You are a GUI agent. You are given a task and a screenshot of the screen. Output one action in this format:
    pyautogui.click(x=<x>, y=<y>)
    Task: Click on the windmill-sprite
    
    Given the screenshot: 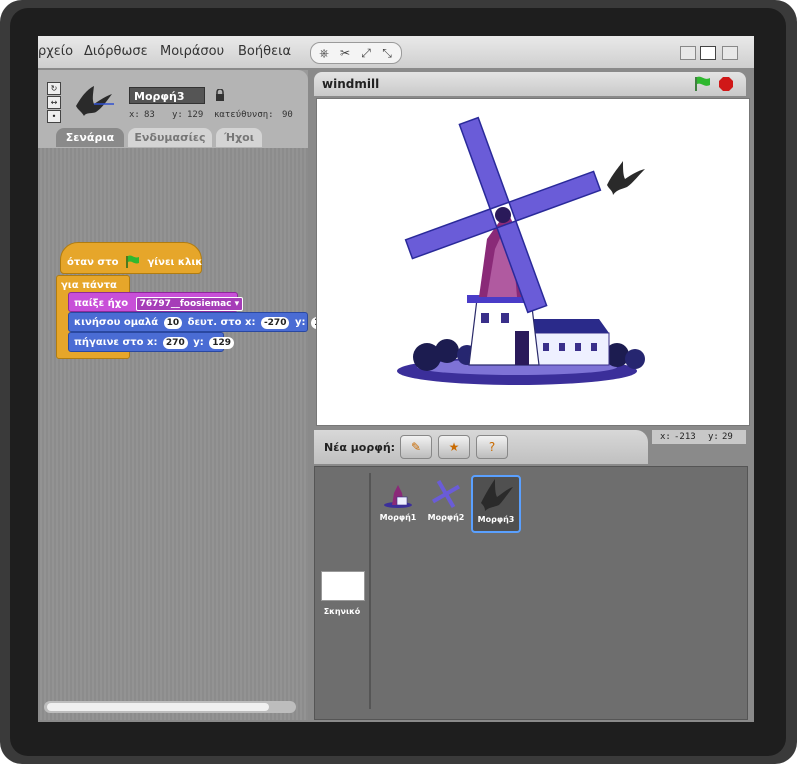 What is the action you would take?
    pyautogui.click(x=521, y=250)
    